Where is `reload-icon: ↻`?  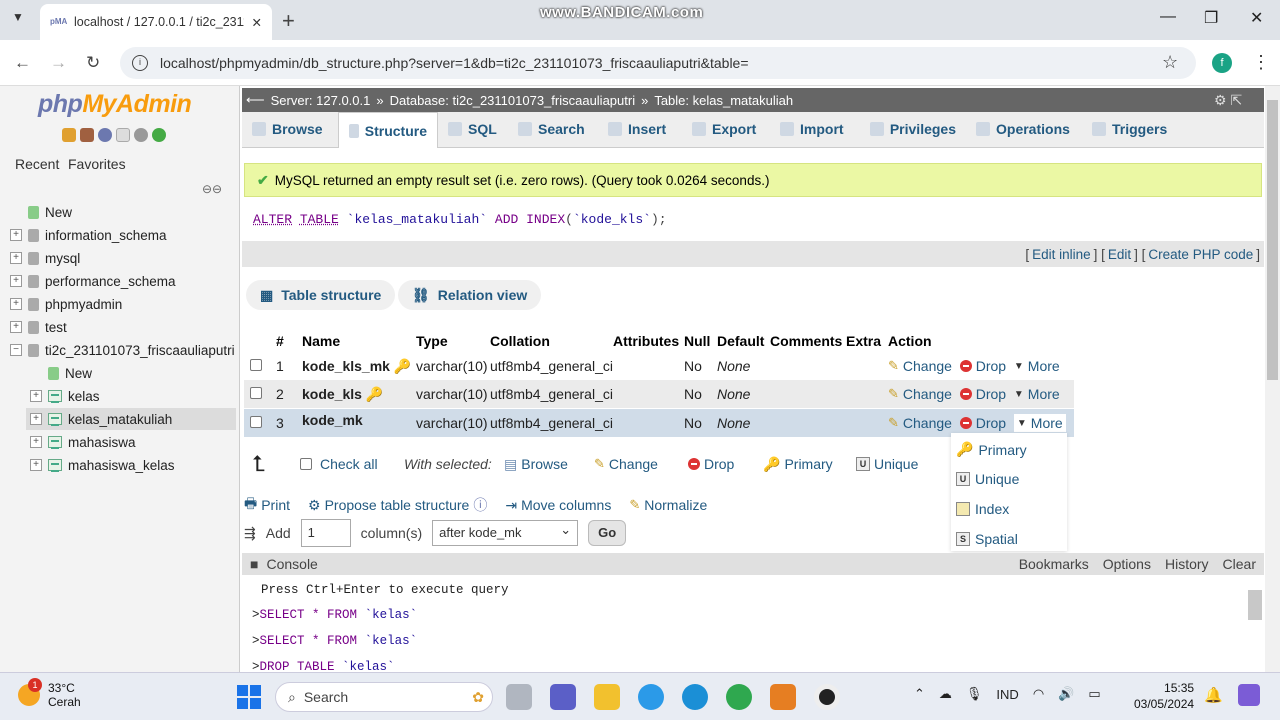 reload-icon: ↻ is located at coordinates (93, 63).